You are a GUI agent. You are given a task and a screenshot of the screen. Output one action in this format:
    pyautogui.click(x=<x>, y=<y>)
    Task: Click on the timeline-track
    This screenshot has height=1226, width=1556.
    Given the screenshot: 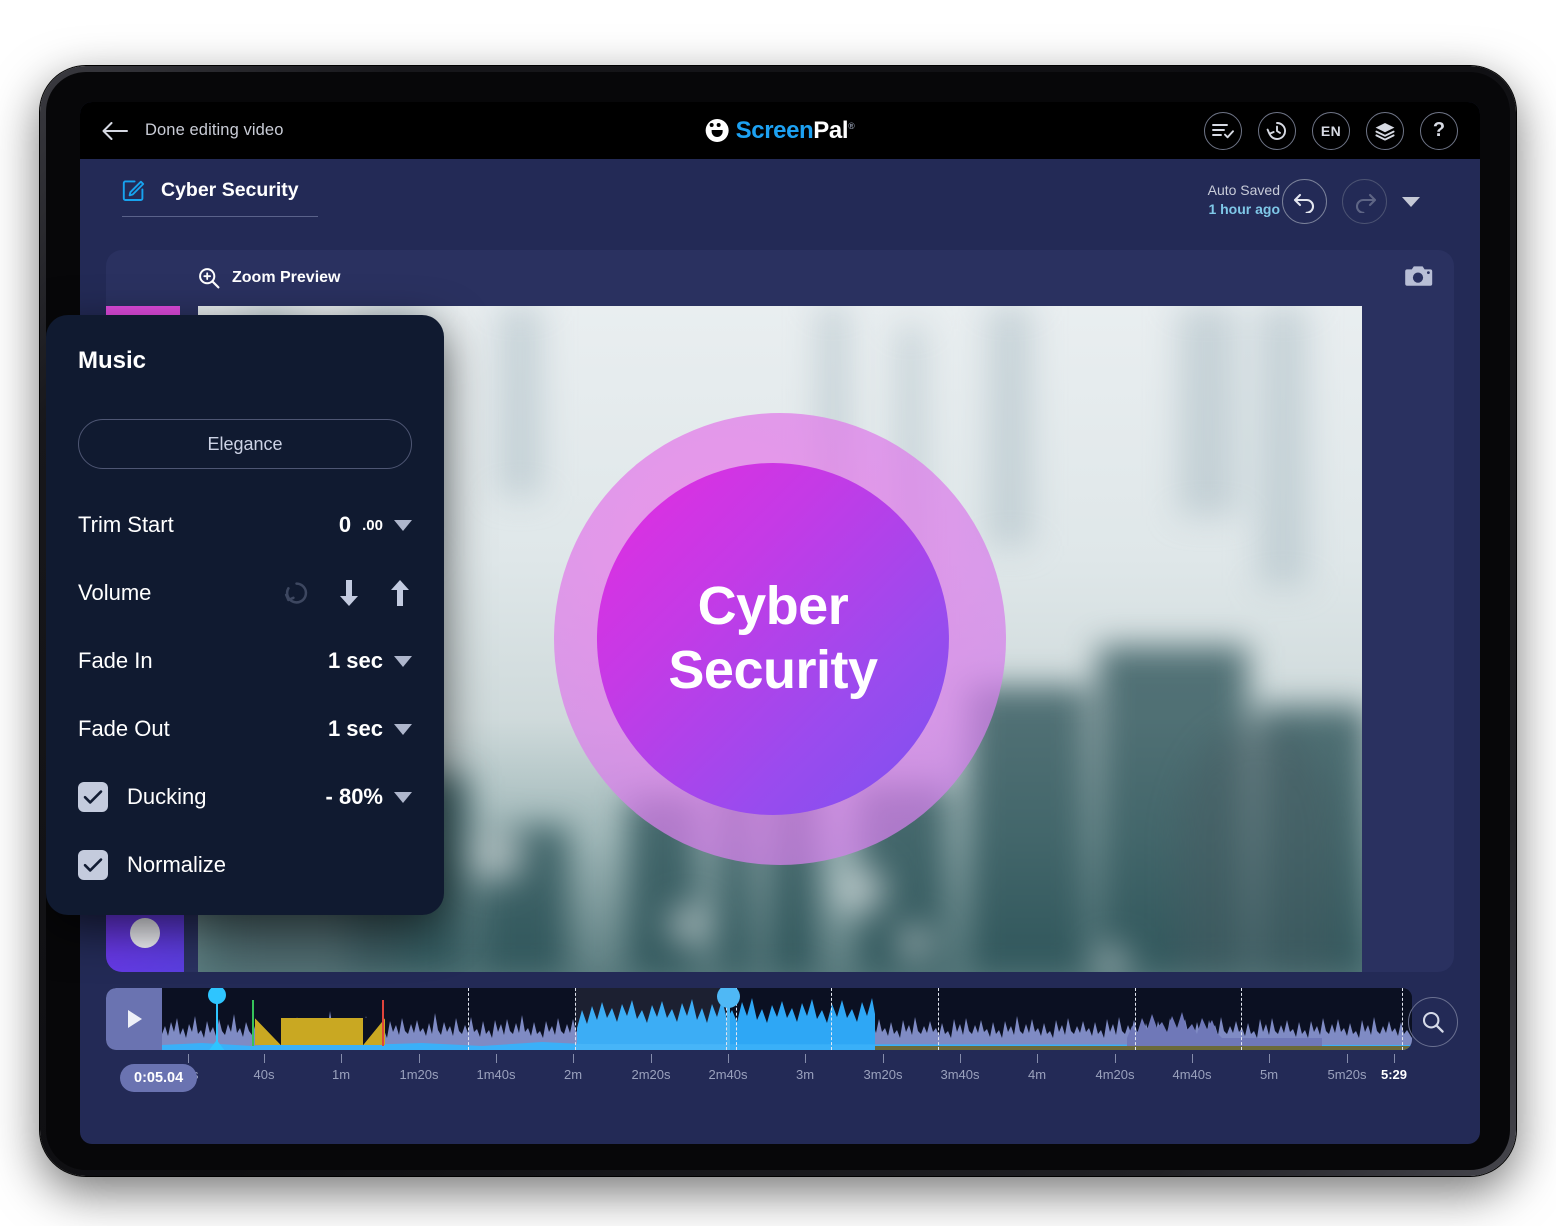 What is the action you would take?
    pyautogui.click(x=759, y=1019)
    